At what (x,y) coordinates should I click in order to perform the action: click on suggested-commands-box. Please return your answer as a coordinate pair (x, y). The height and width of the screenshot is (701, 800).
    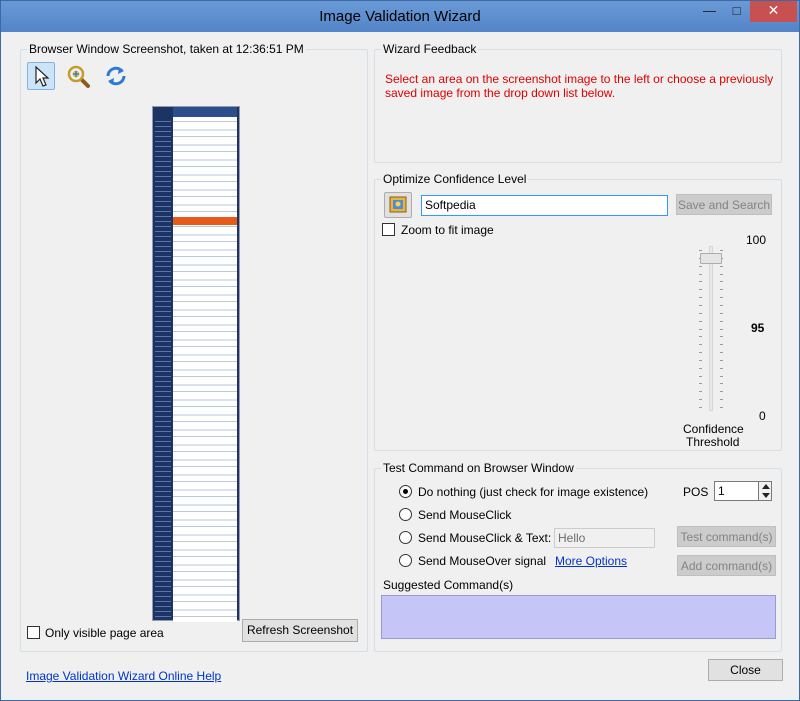
    Looking at the image, I should click on (578, 617).